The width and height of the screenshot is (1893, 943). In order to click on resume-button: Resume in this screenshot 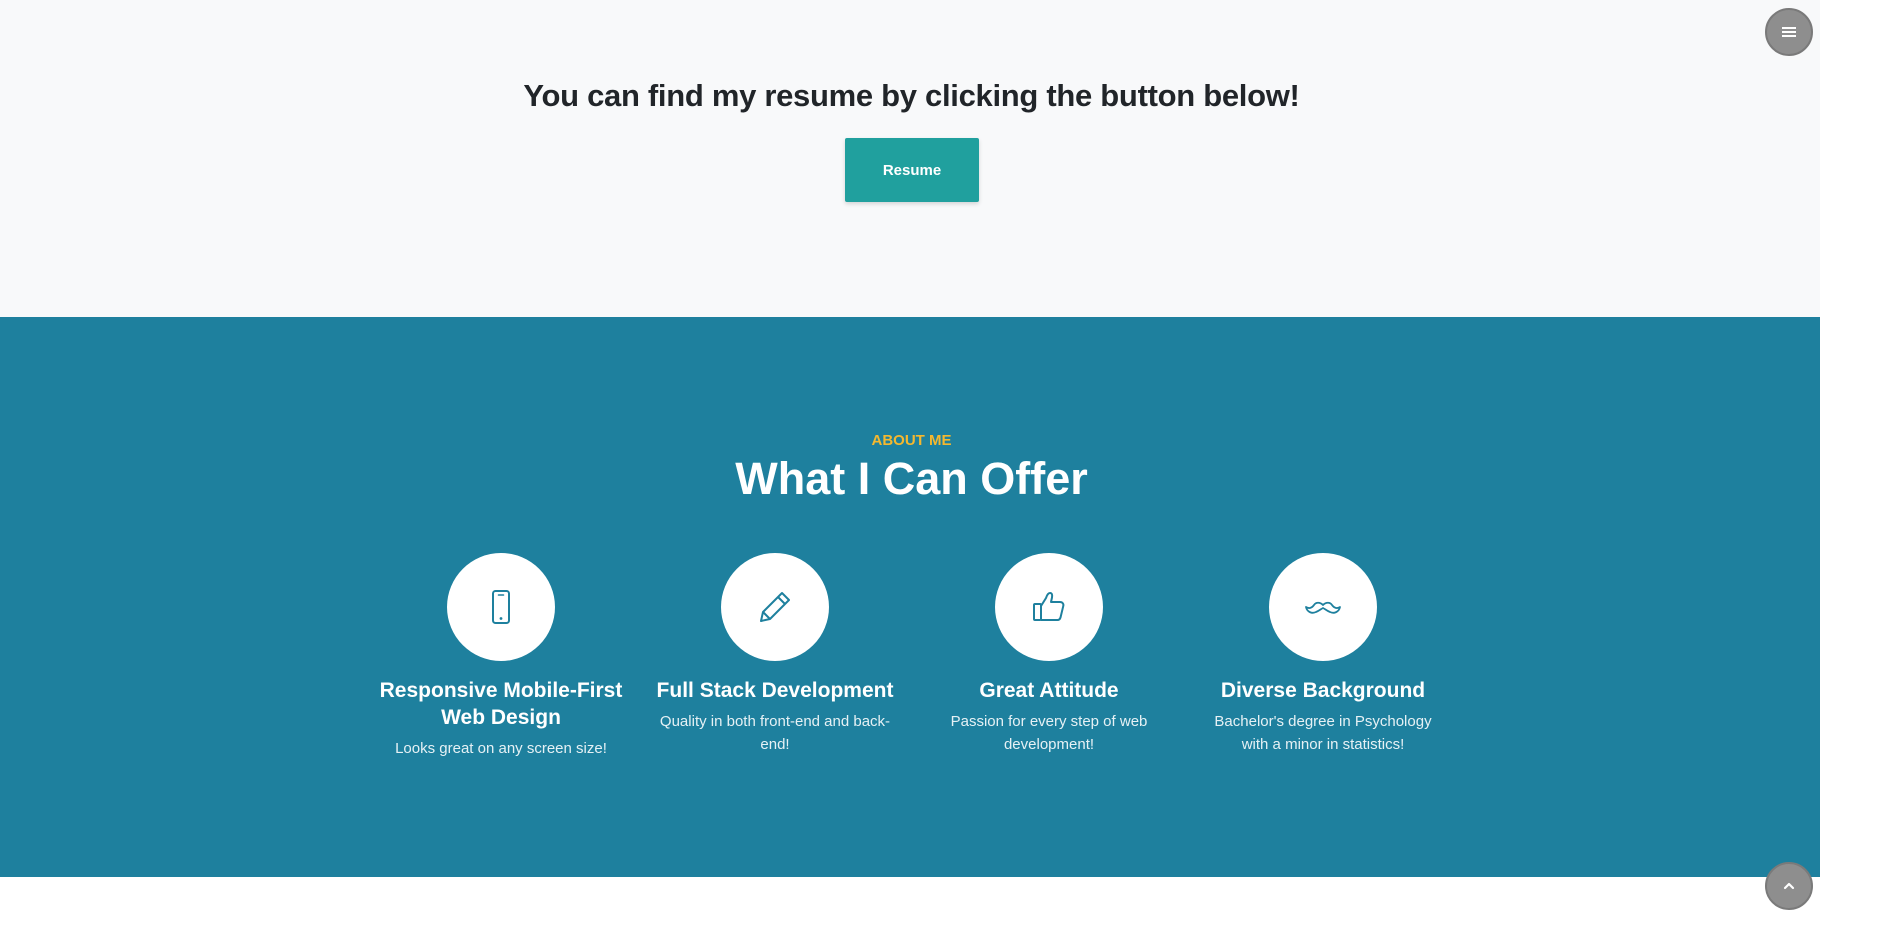, I will do `click(912, 170)`.